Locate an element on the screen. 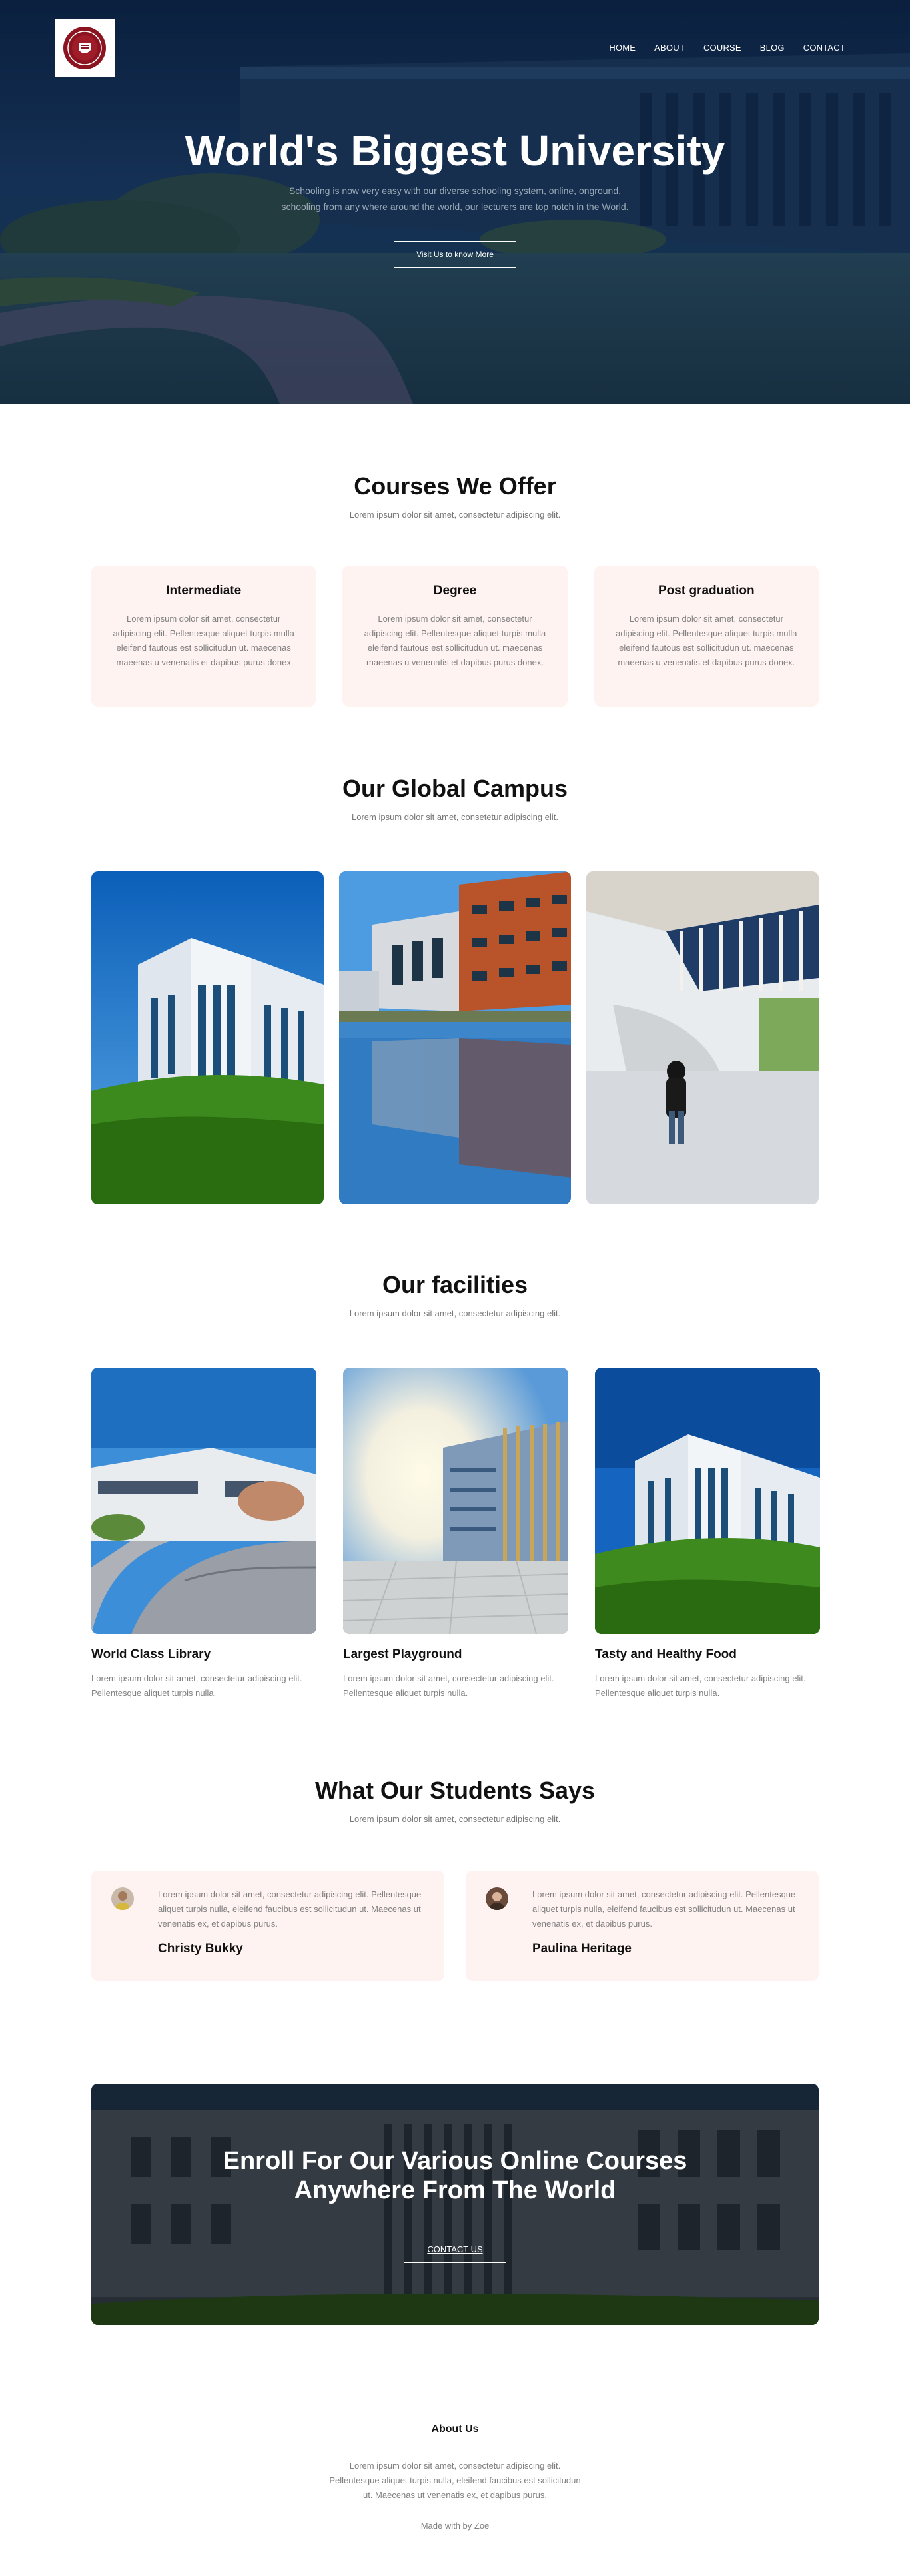 This screenshot has height=2576, width=910. main-menu: HOME ABOUT COURSE BLOG CONTACT is located at coordinates (727, 48).